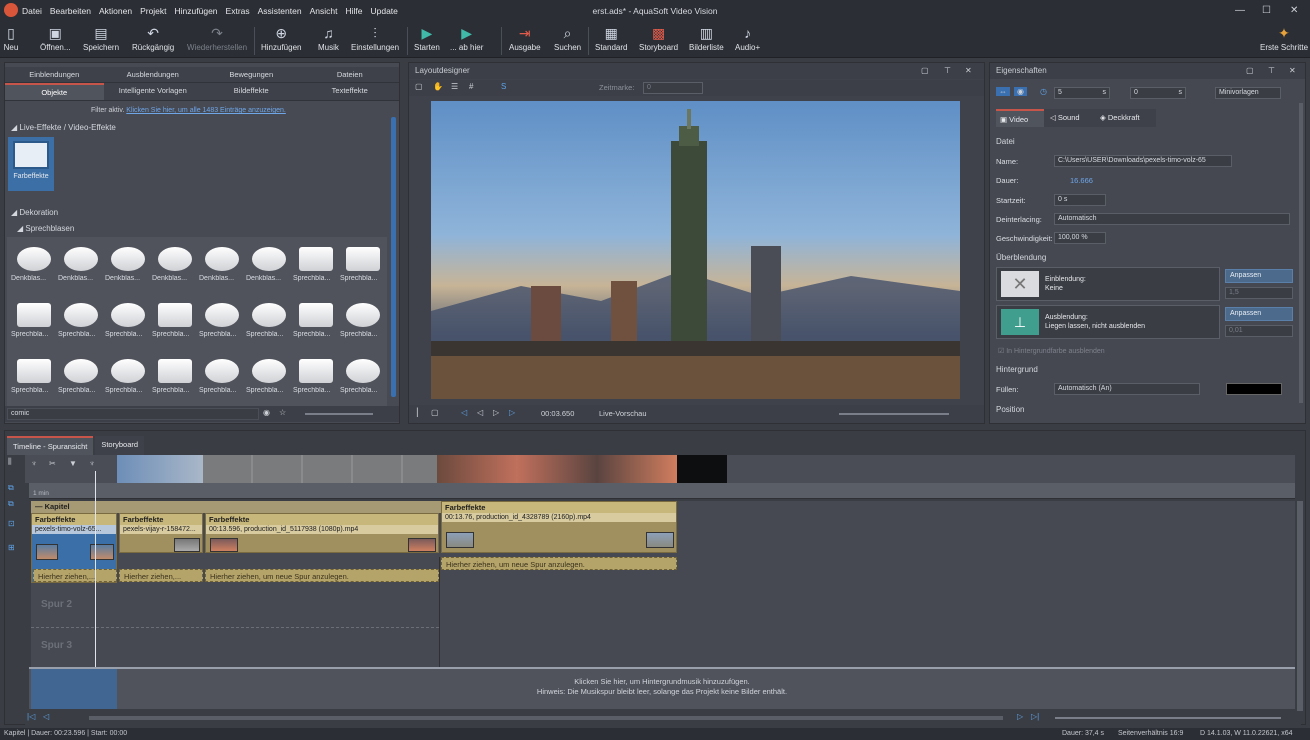 This screenshot has width=1310, height=740. What do you see at coordinates (464, 412) in the screenshot?
I see `skip-start-icon: ◁` at bounding box center [464, 412].